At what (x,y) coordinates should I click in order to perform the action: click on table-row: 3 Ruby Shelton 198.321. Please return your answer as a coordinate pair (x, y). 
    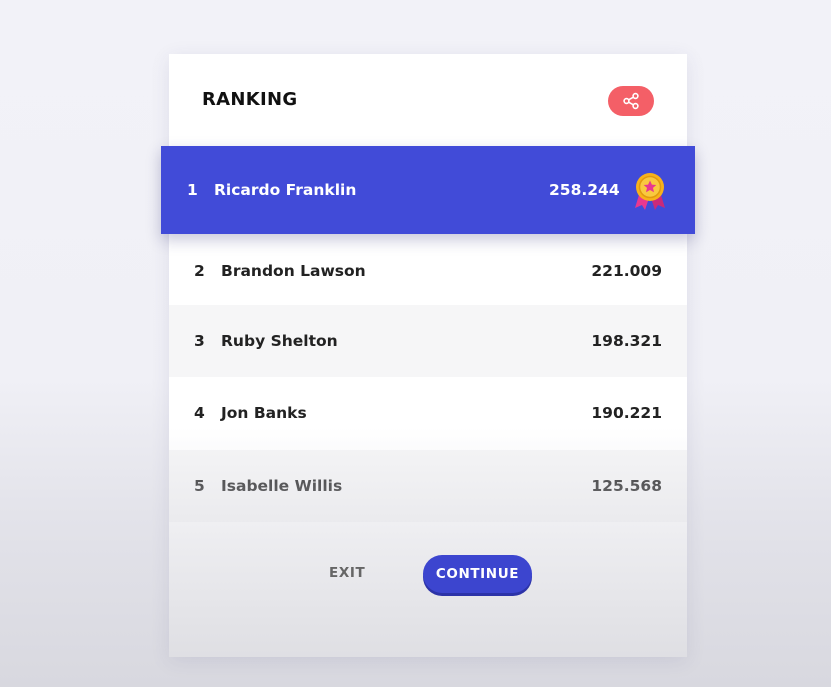
    Looking at the image, I should click on (428, 341).